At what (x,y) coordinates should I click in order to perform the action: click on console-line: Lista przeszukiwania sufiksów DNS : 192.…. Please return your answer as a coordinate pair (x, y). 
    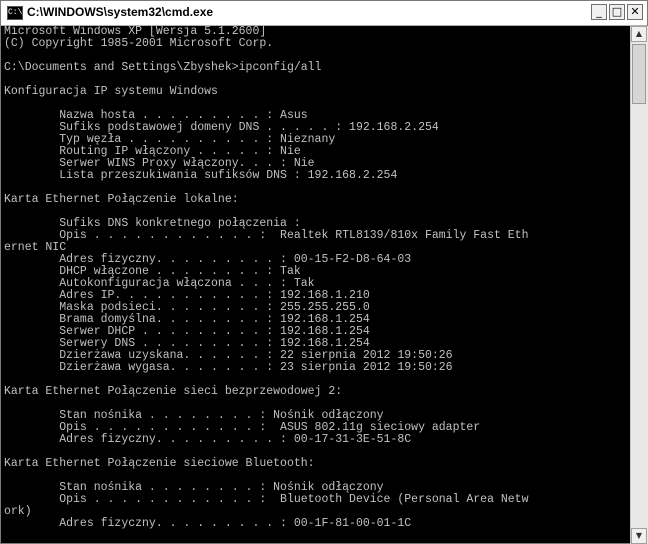
    Looking at the image, I should click on (201, 175).